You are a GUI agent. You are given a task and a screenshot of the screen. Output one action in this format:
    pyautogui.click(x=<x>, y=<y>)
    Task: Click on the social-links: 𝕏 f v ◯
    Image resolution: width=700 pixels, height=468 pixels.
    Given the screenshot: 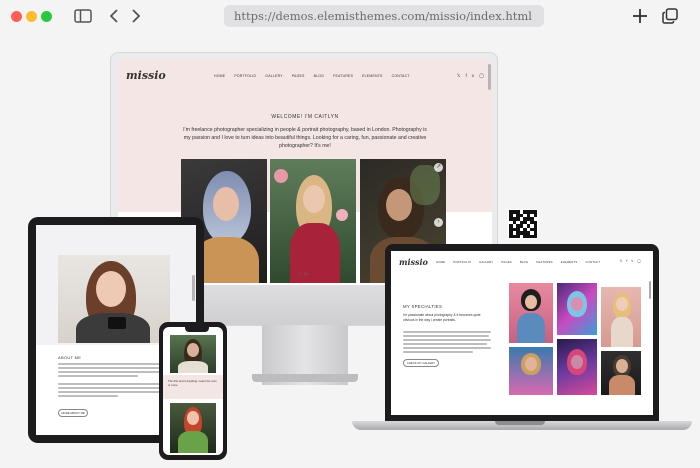 What is the action you would take?
    pyautogui.click(x=470, y=76)
    